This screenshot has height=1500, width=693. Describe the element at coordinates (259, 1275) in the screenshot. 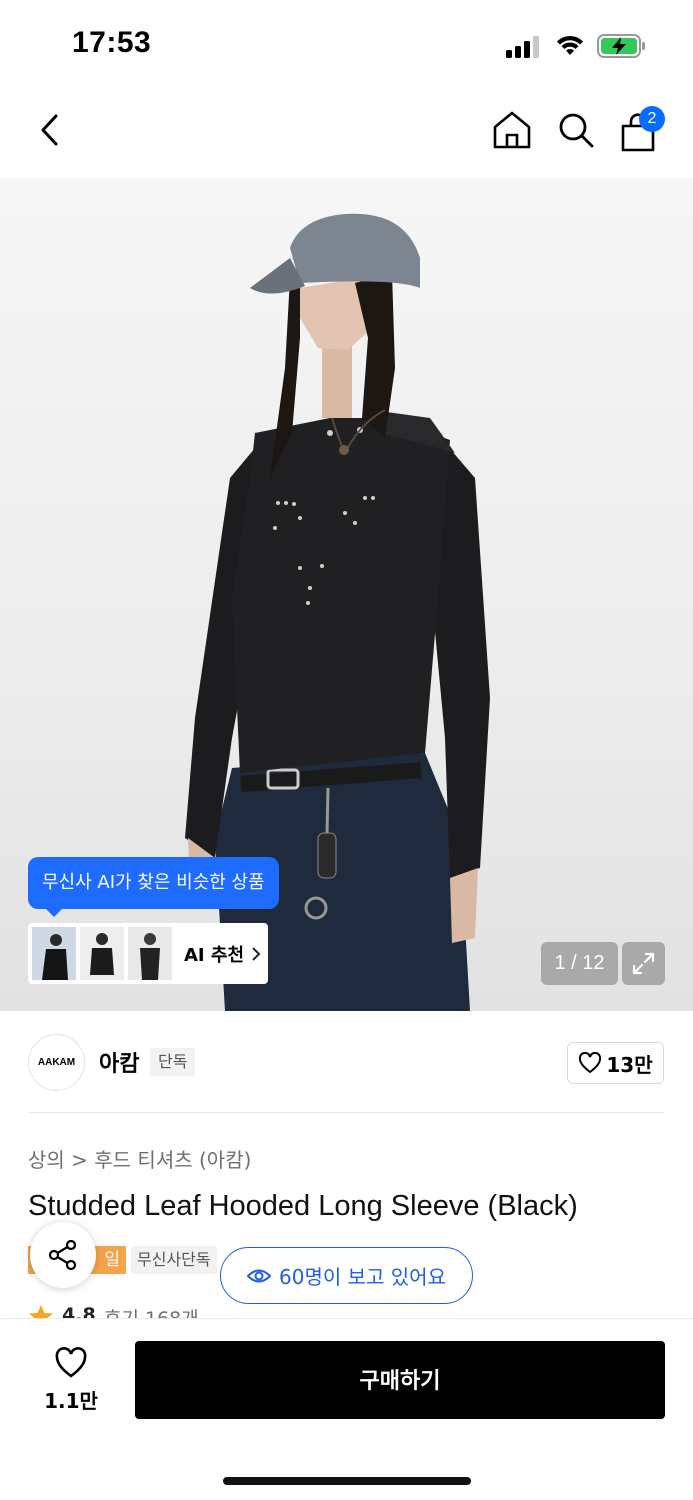

I see `eye-icon` at that location.